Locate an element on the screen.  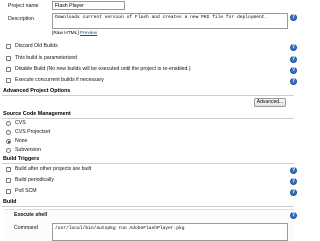
scm-label-none: None is located at coordinates (21, 141).